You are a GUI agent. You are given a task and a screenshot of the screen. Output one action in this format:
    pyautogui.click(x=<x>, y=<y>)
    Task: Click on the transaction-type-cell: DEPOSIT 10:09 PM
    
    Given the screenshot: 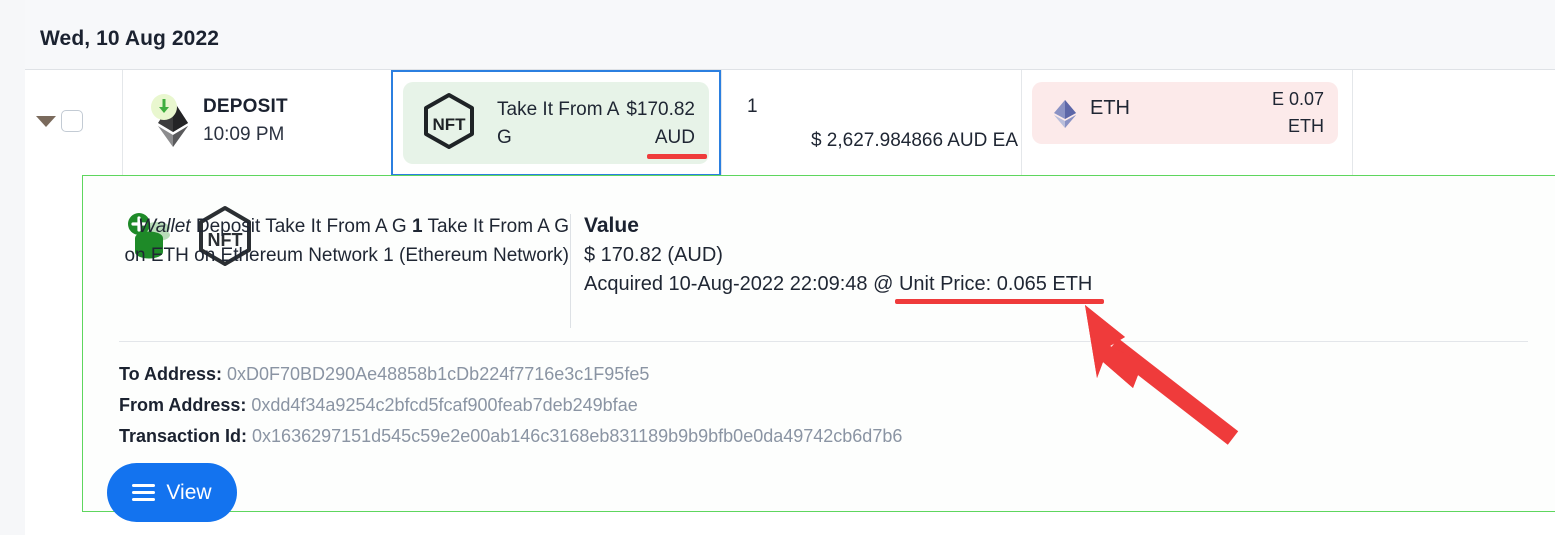 What is the action you would take?
    pyautogui.click(x=257, y=123)
    